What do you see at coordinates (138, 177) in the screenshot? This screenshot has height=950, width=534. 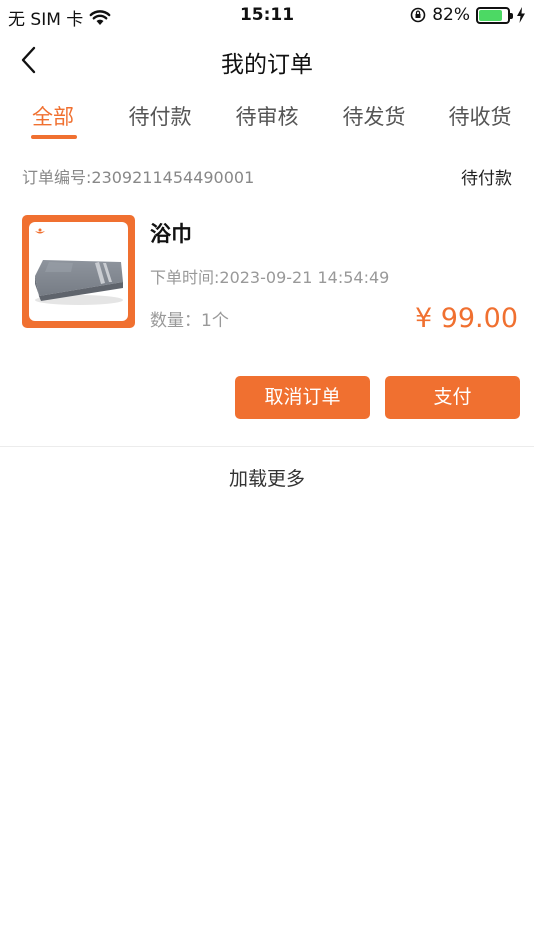 I see `order-number: 订单编号:2309211454490001` at bounding box center [138, 177].